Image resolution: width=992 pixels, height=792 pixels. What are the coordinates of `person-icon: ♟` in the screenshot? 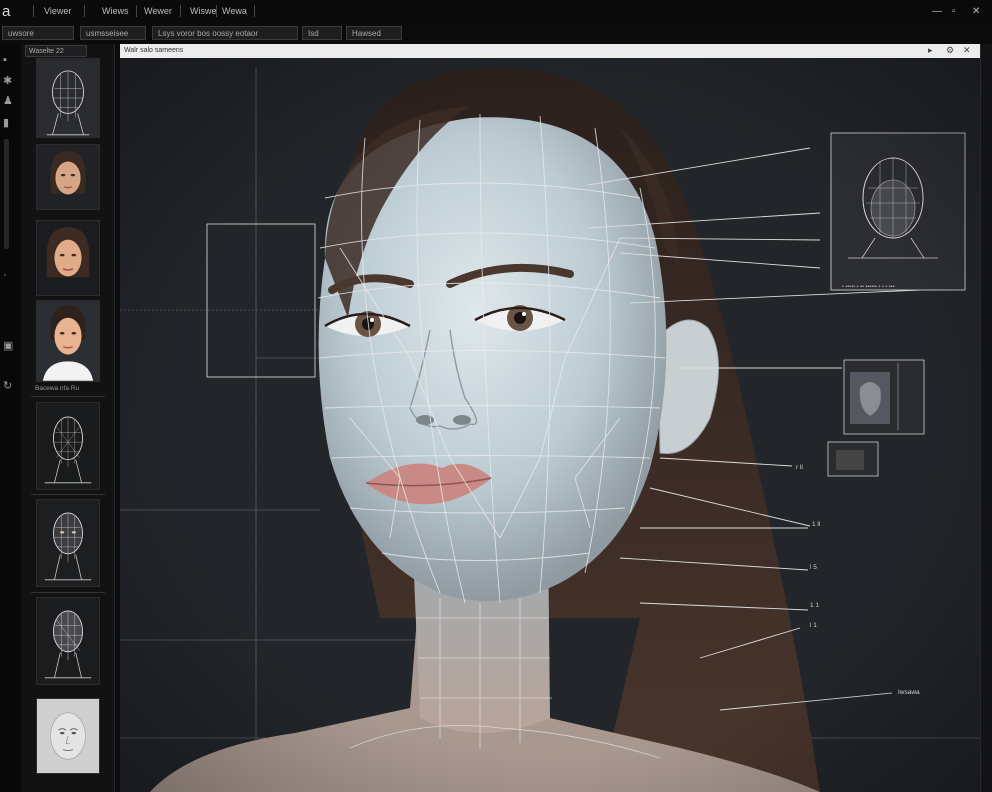 It's located at (8, 100).